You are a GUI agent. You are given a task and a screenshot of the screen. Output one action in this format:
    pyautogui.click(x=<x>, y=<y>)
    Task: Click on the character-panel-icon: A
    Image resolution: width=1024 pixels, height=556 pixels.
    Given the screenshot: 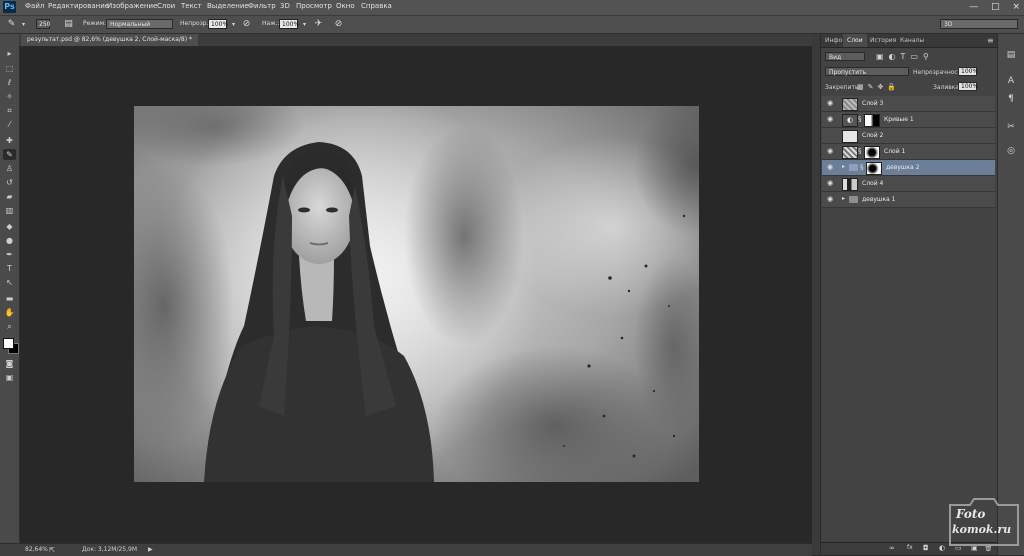 What is the action you would take?
    pyautogui.click(x=1011, y=81)
    